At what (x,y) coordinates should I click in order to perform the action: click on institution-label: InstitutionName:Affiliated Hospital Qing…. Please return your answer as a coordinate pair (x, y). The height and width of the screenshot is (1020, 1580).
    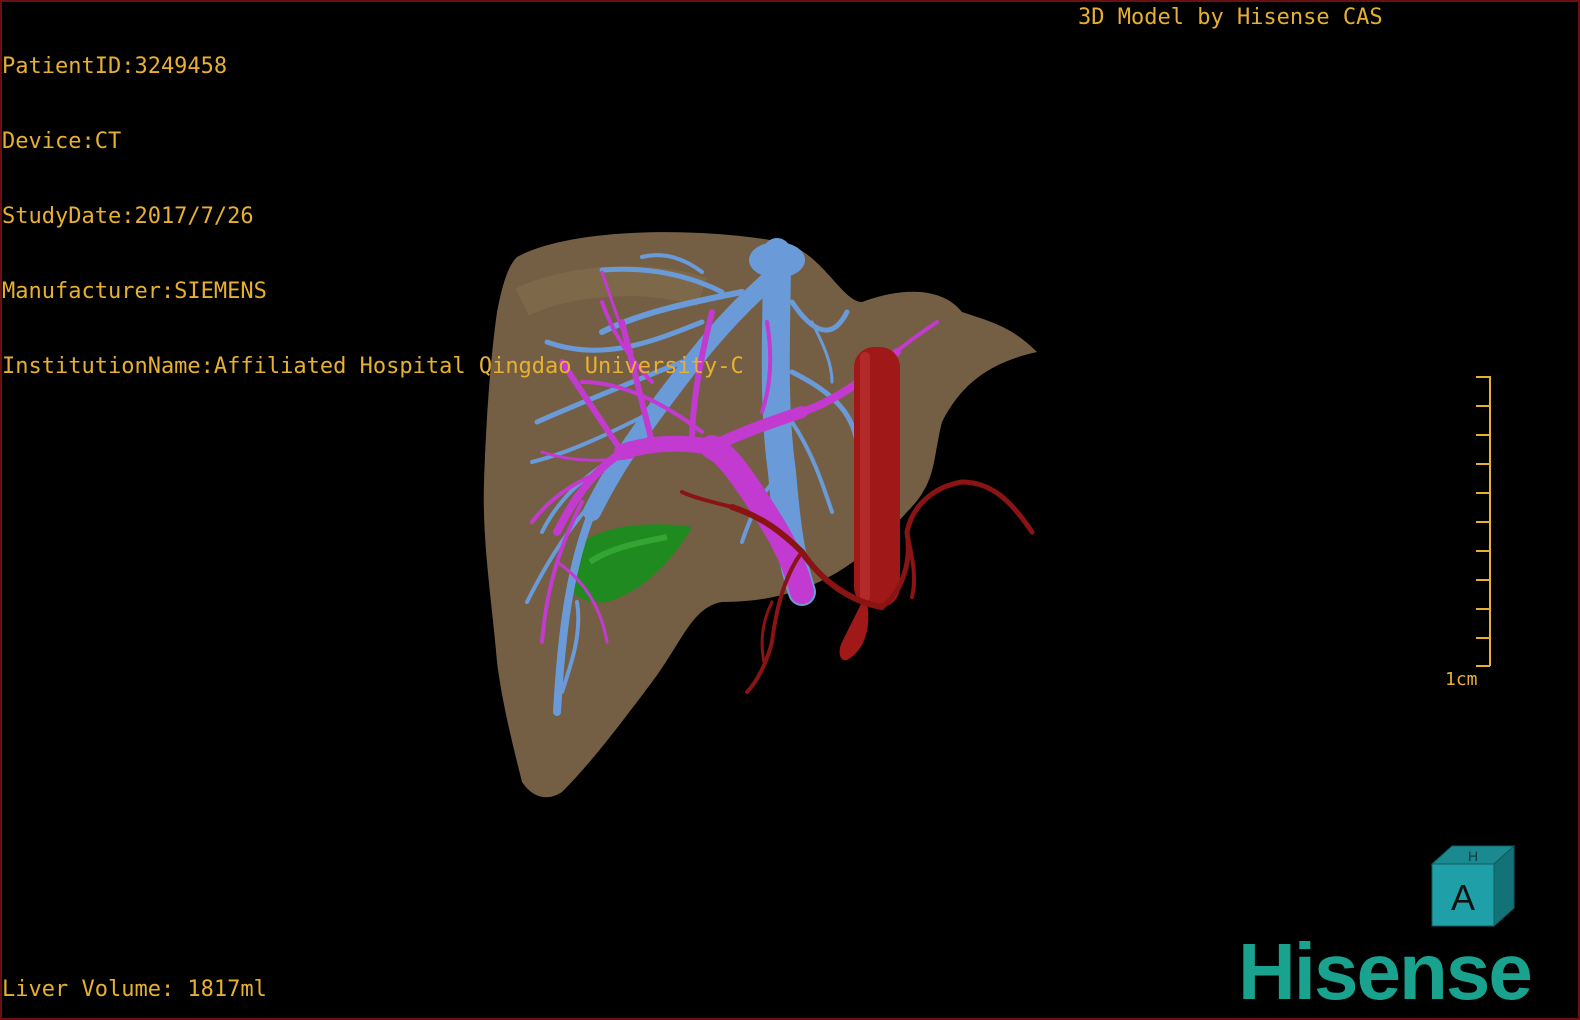
    Looking at the image, I should click on (373, 366).